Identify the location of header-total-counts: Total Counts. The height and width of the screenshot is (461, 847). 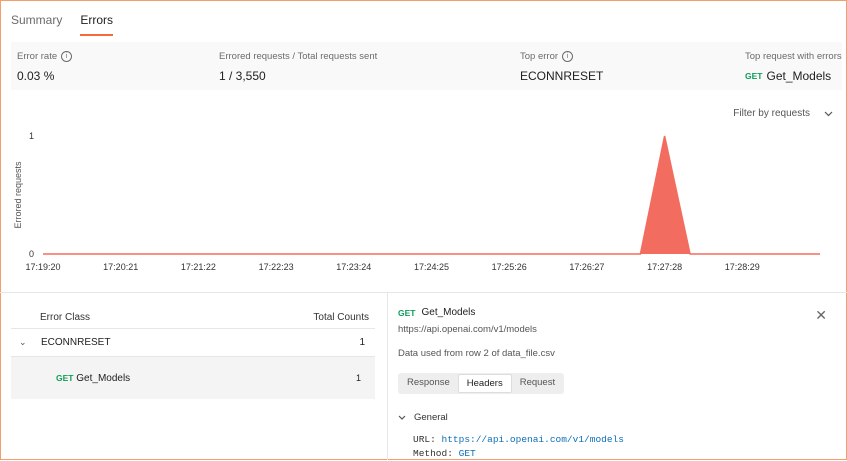
(341, 317).